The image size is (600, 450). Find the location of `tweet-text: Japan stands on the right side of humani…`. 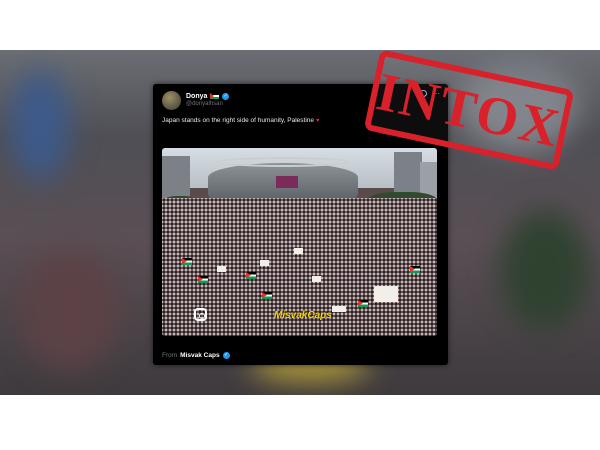

tweet-text: Japan stands on the right side of humani… is located at coordinates (240, 120).